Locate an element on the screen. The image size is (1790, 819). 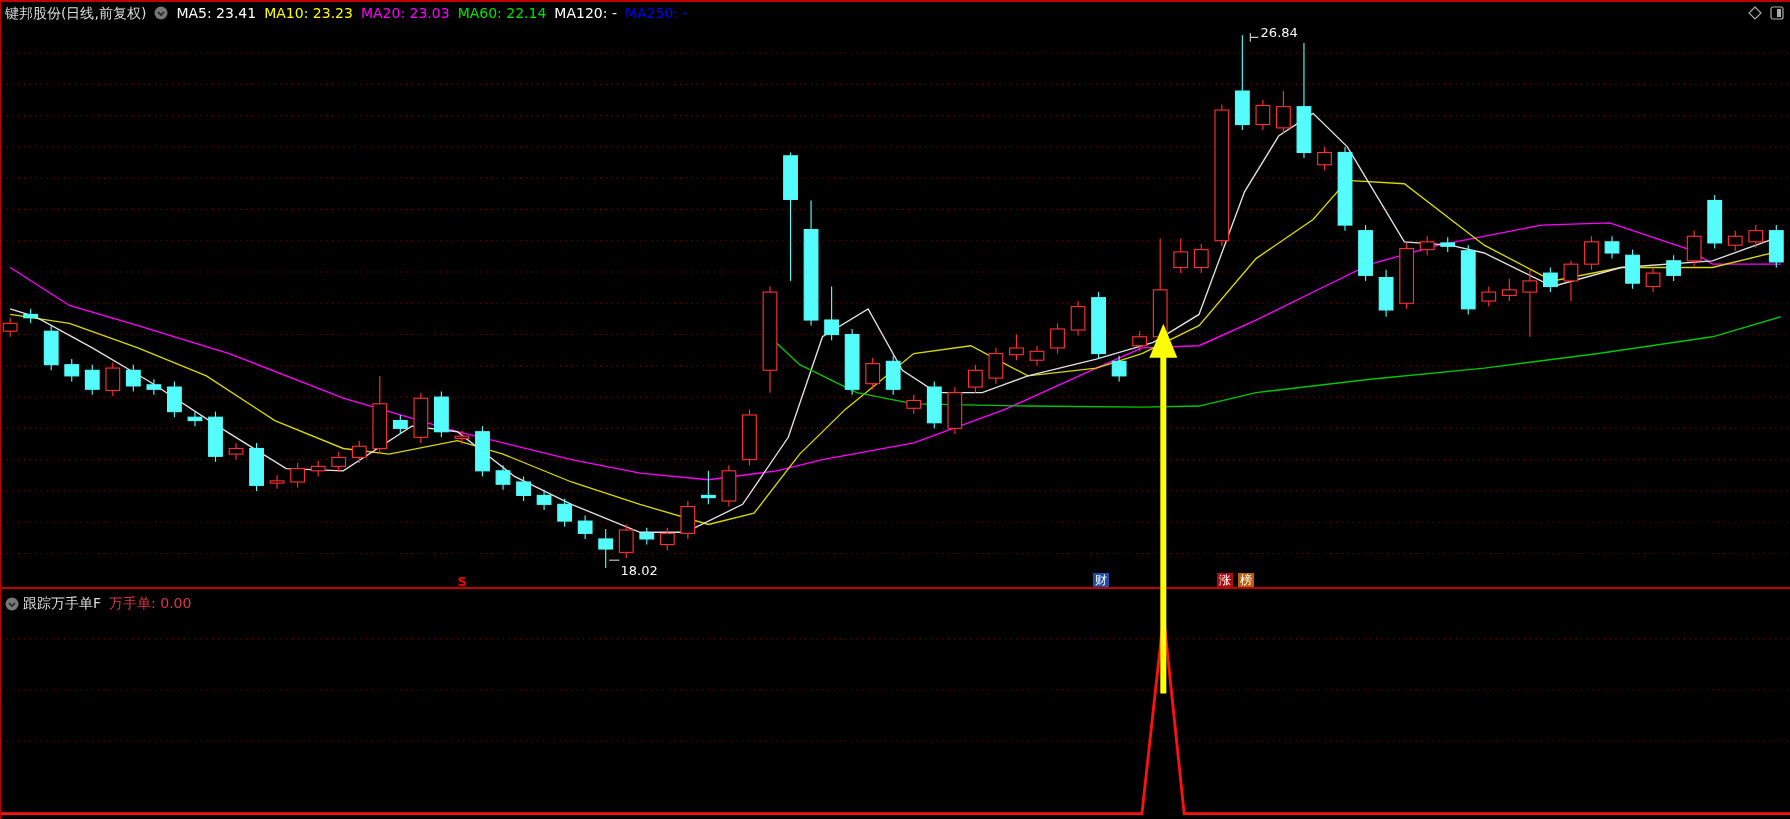
chart-title: 键邦股份(日线,前复权) is located at coordinates (76, 13).